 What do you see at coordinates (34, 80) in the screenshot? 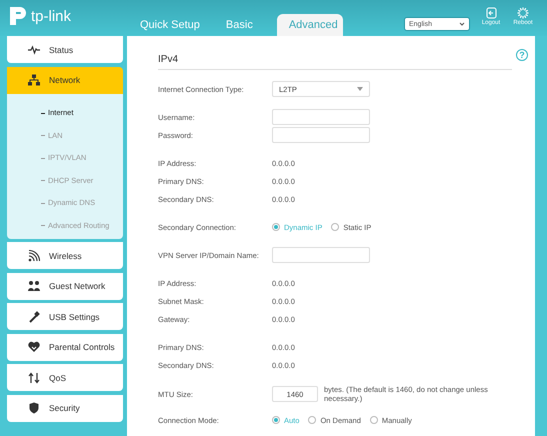
I see `network-icon` at bounding box center [34, 80].